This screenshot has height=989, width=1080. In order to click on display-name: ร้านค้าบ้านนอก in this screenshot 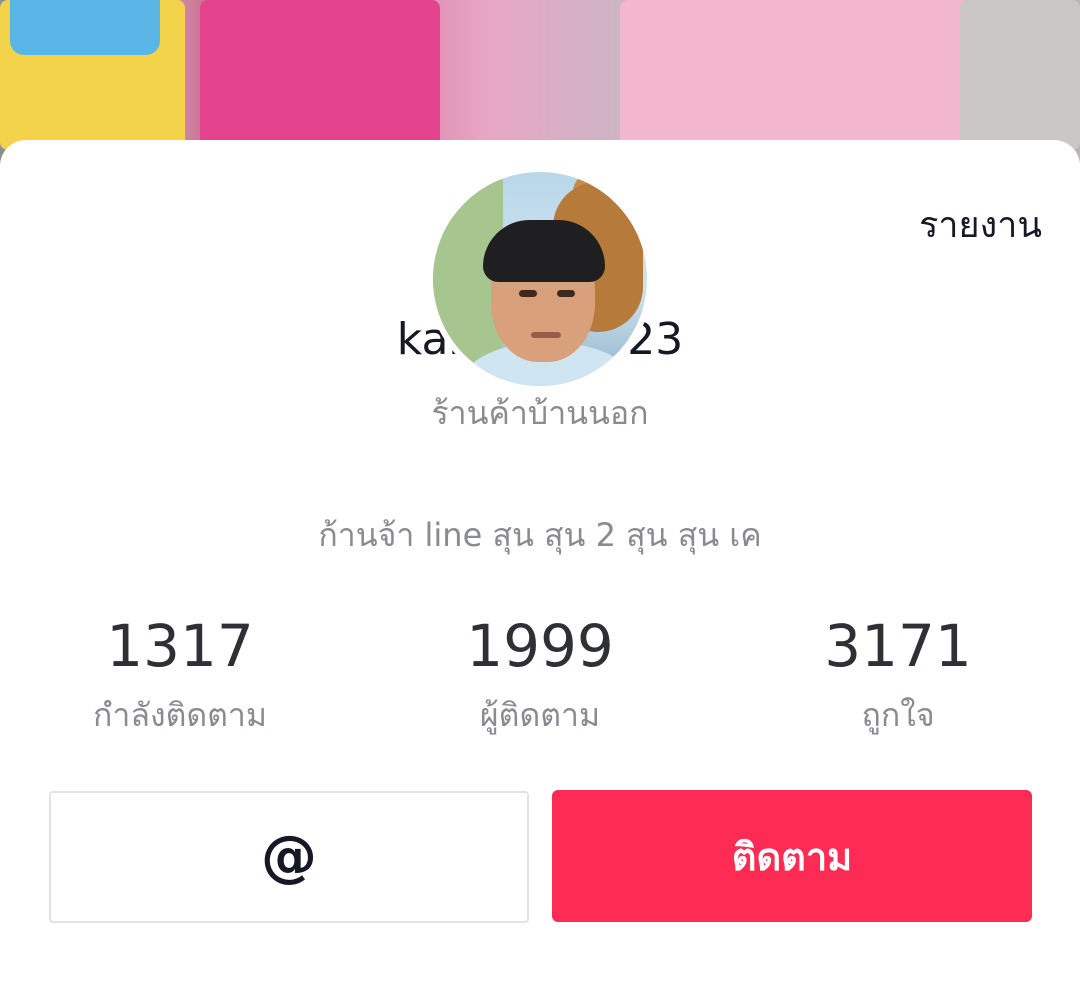, I will do `click(540, 413)`.